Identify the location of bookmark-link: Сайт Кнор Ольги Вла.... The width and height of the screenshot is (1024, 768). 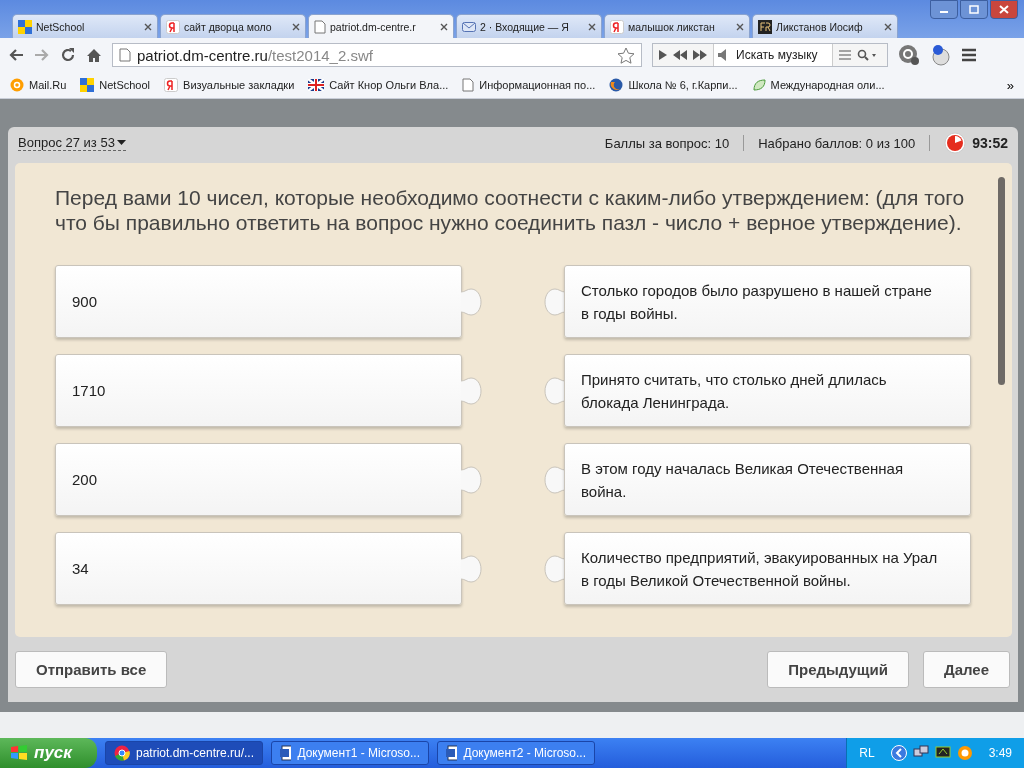
(389, 85).